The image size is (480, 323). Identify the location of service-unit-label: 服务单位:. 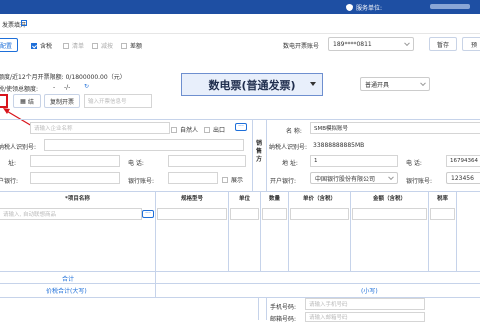
(369, 8).